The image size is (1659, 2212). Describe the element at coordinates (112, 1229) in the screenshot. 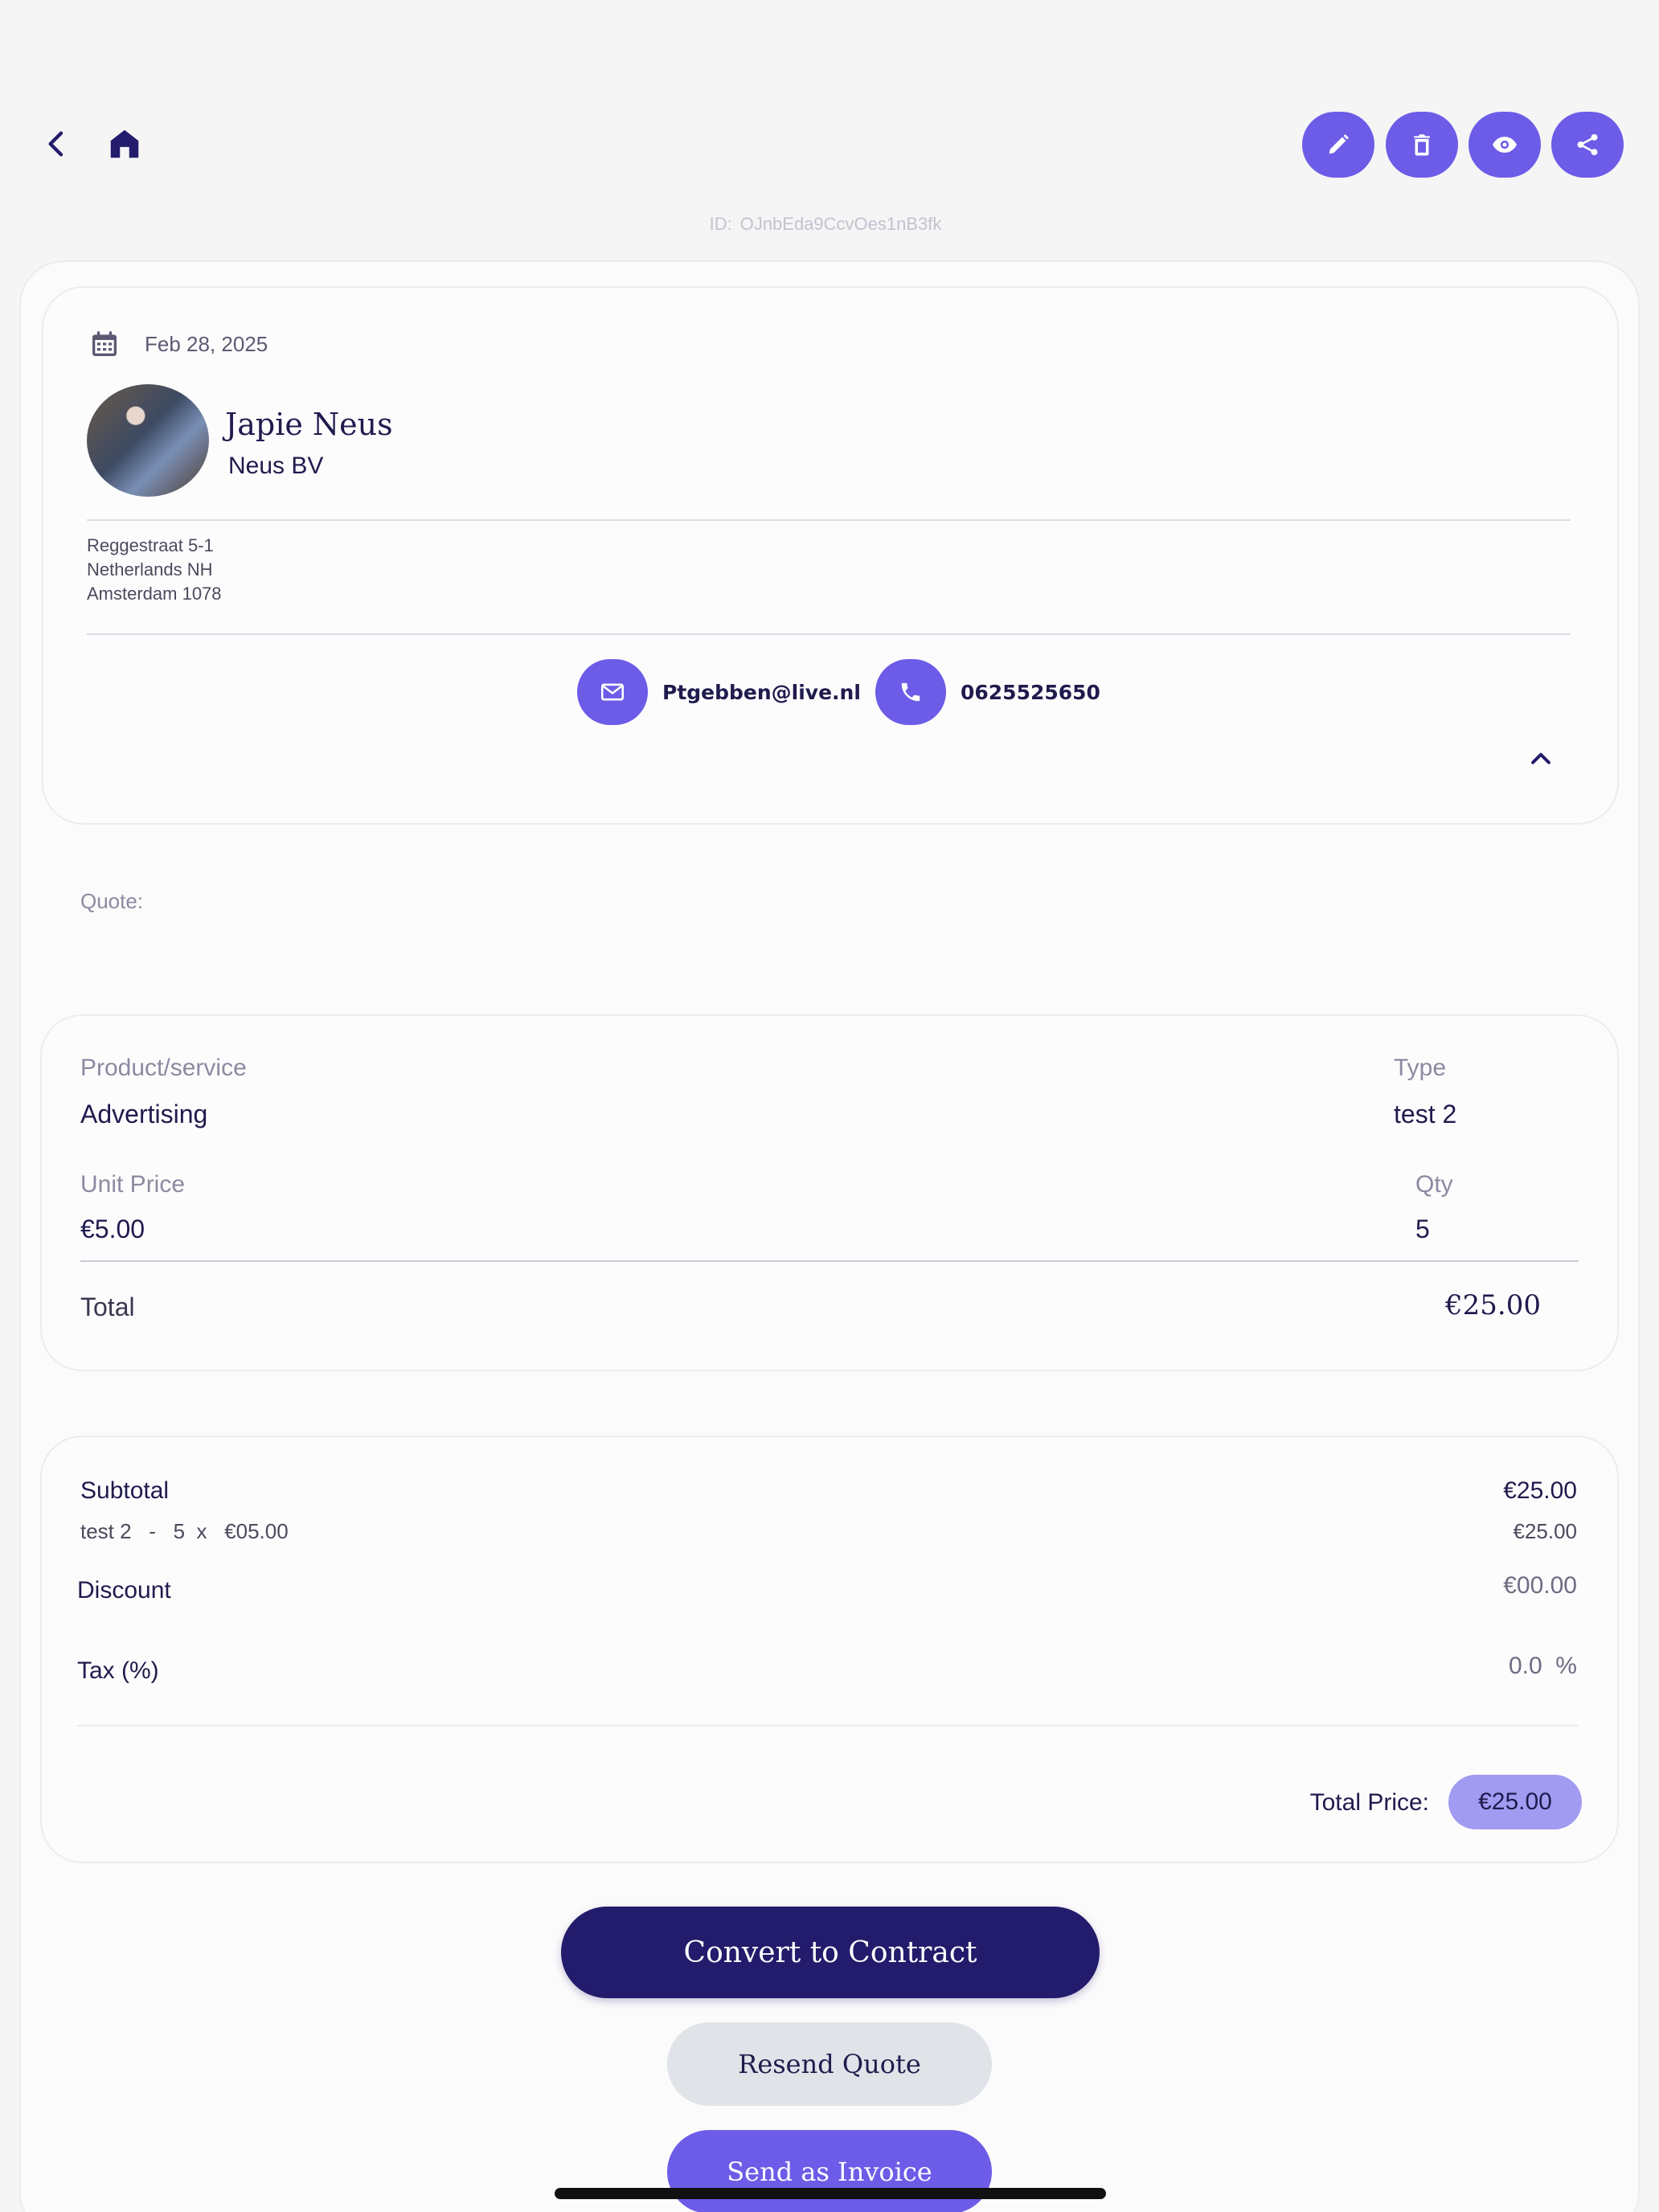

I see `unit-price-value: €5.00` at that location.